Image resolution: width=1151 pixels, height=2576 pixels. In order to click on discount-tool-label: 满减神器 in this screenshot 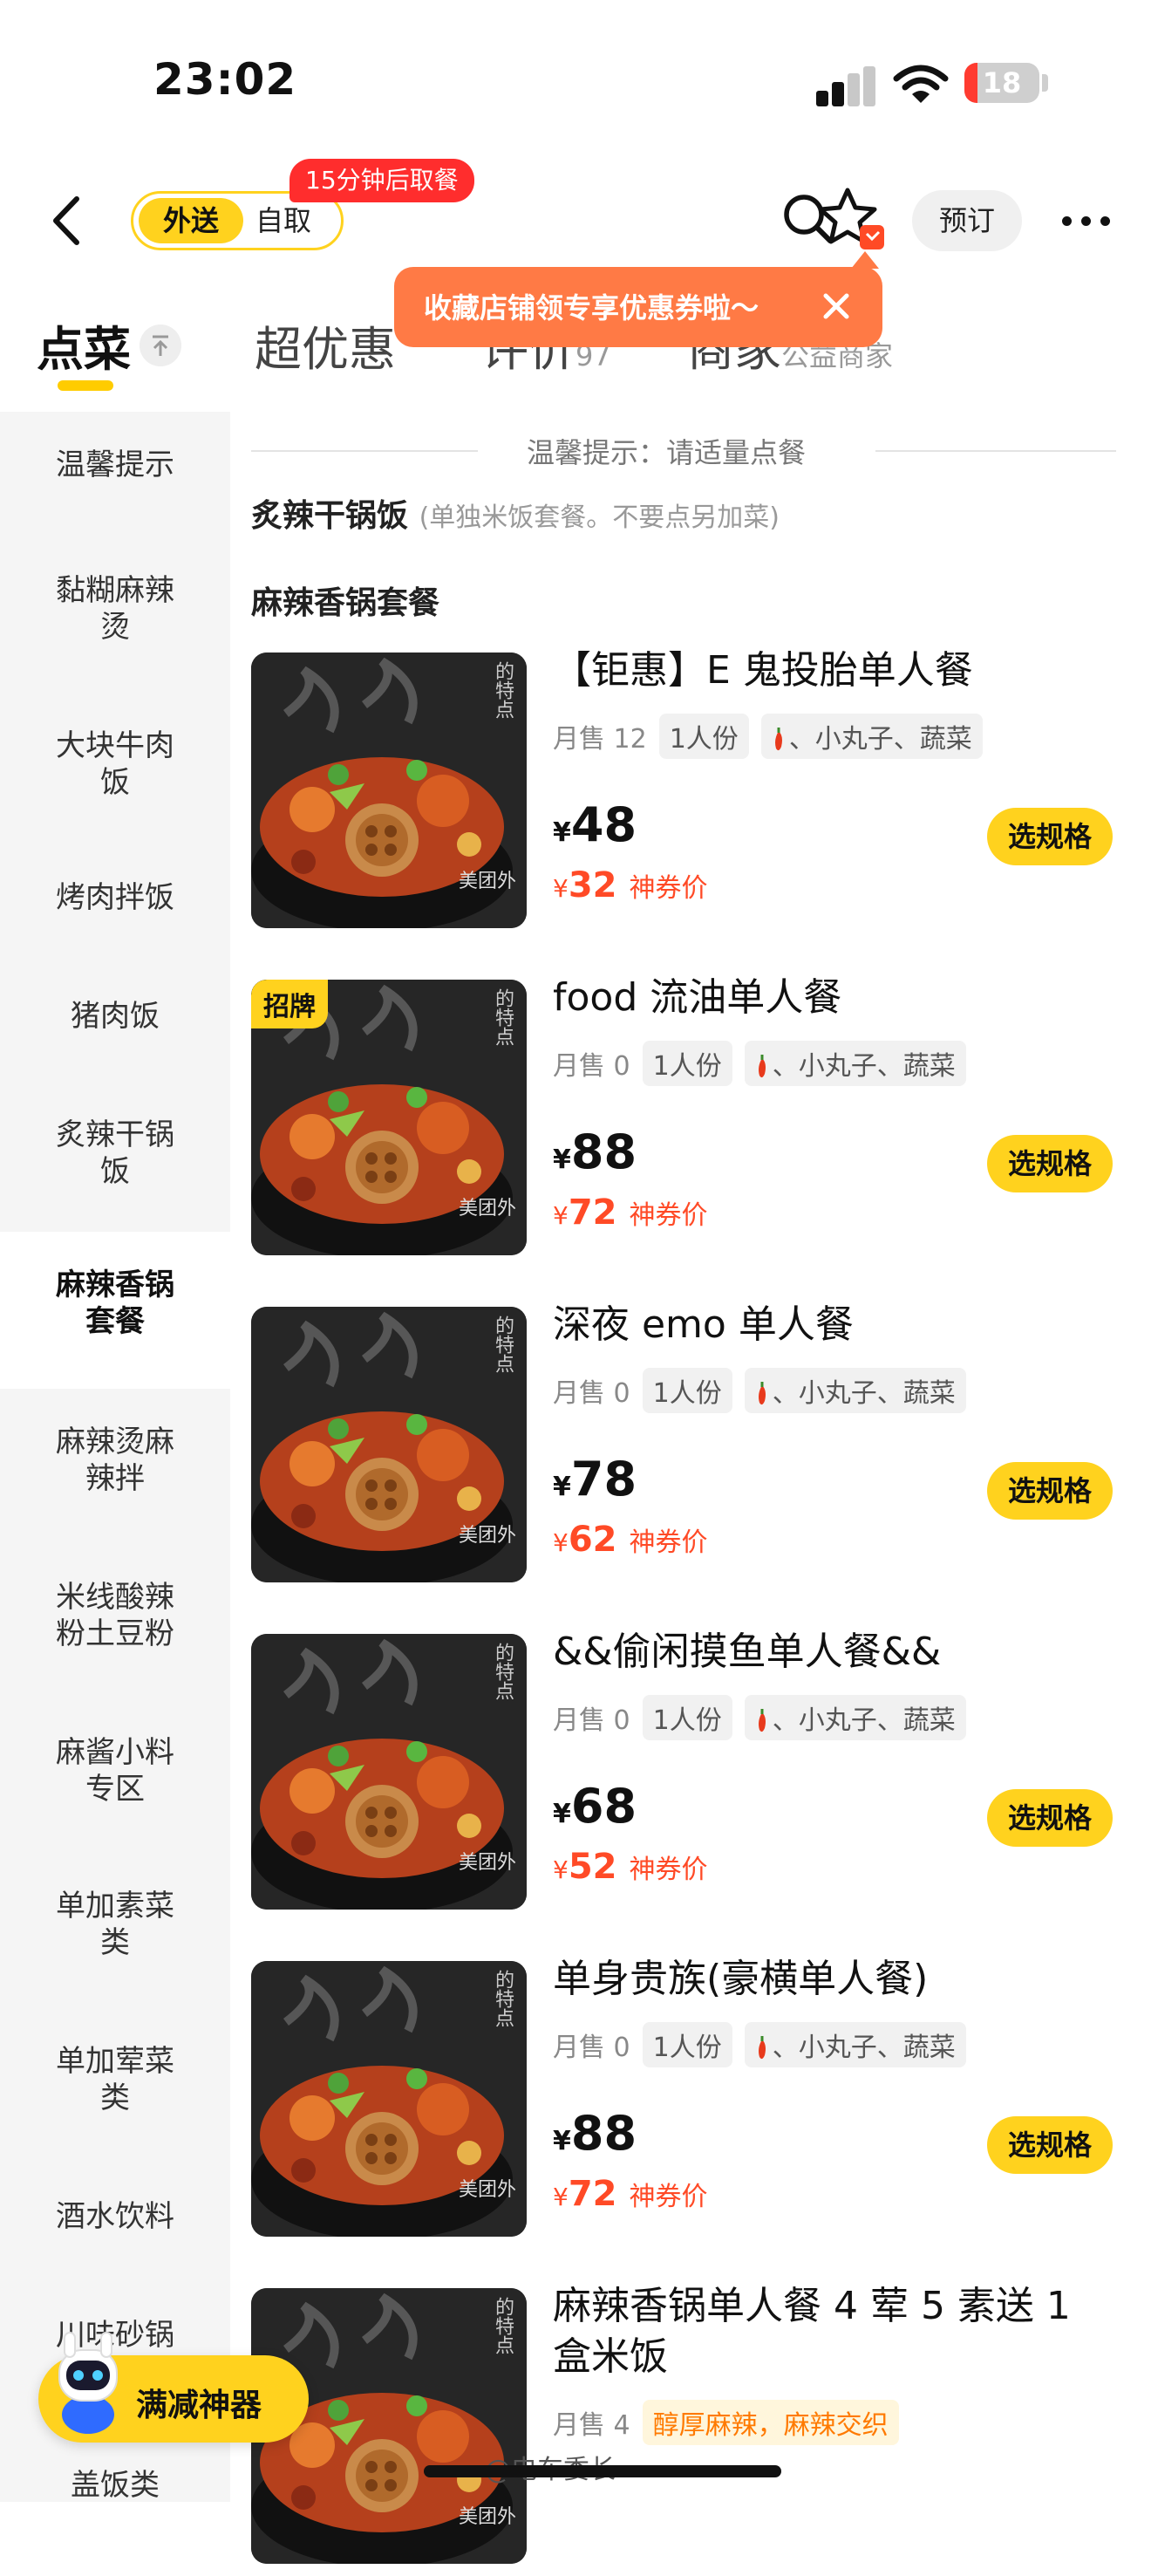, I will do `click(199, 2405)`.